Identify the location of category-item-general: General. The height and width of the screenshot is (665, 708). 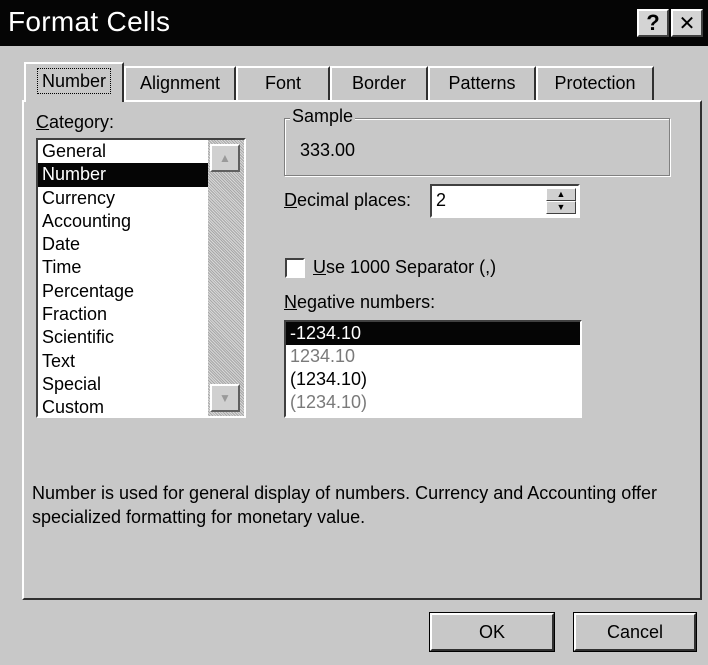
(123, 151).